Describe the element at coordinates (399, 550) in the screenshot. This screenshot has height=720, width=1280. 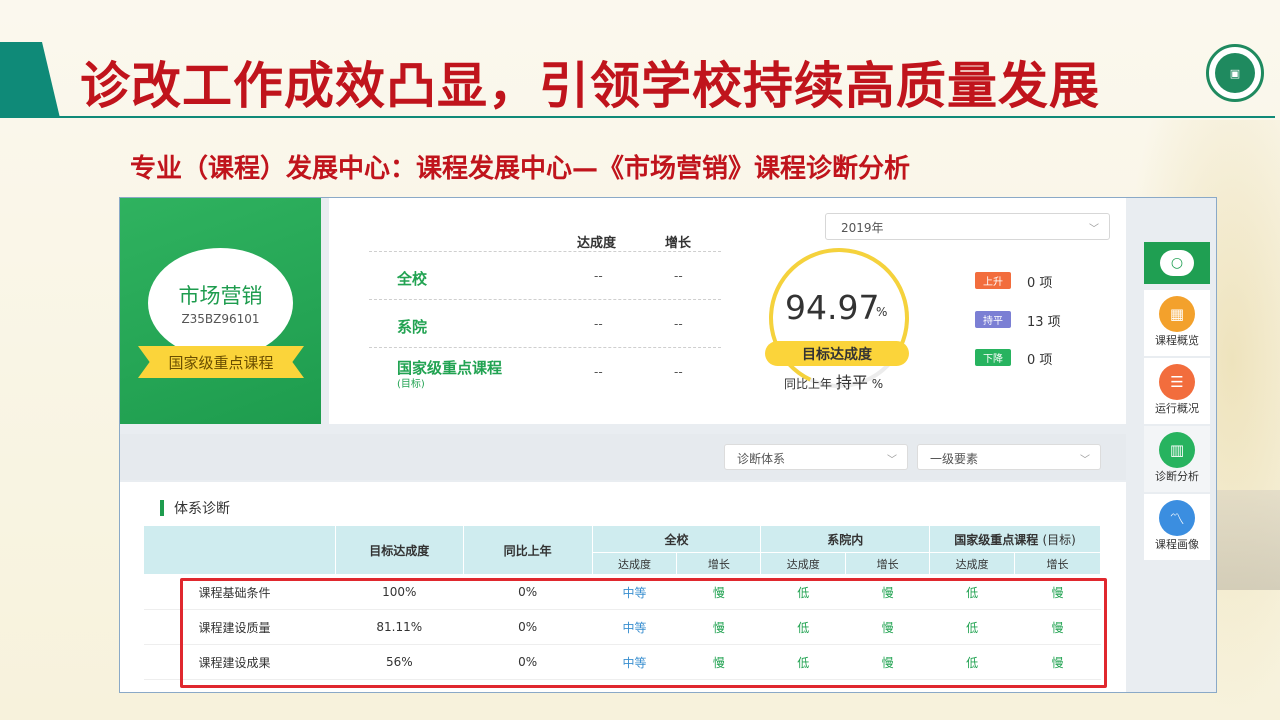
I see `header-target: 目标达成度` at that location.